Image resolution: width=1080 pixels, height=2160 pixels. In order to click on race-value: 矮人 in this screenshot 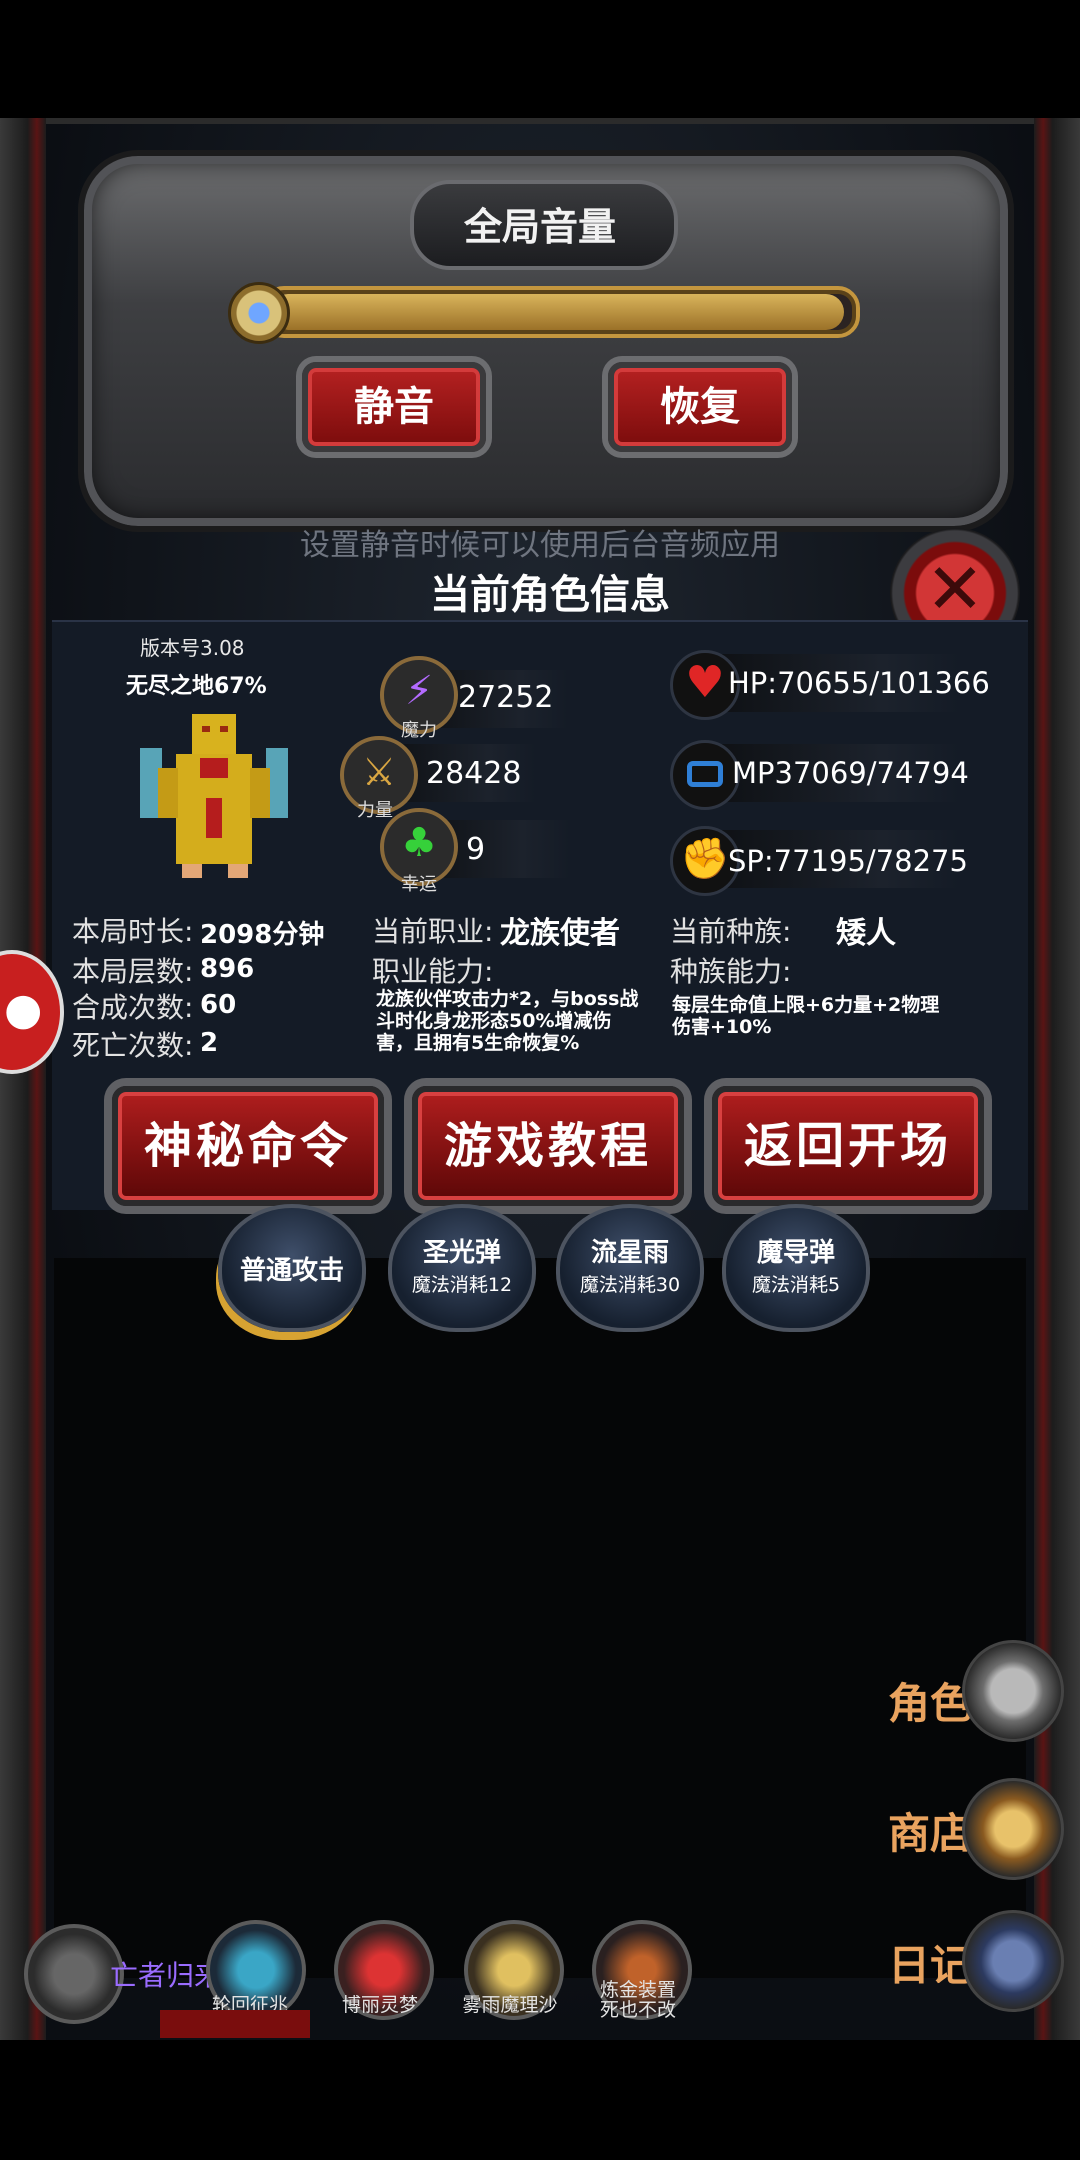, I will do `click(866, 933)`.